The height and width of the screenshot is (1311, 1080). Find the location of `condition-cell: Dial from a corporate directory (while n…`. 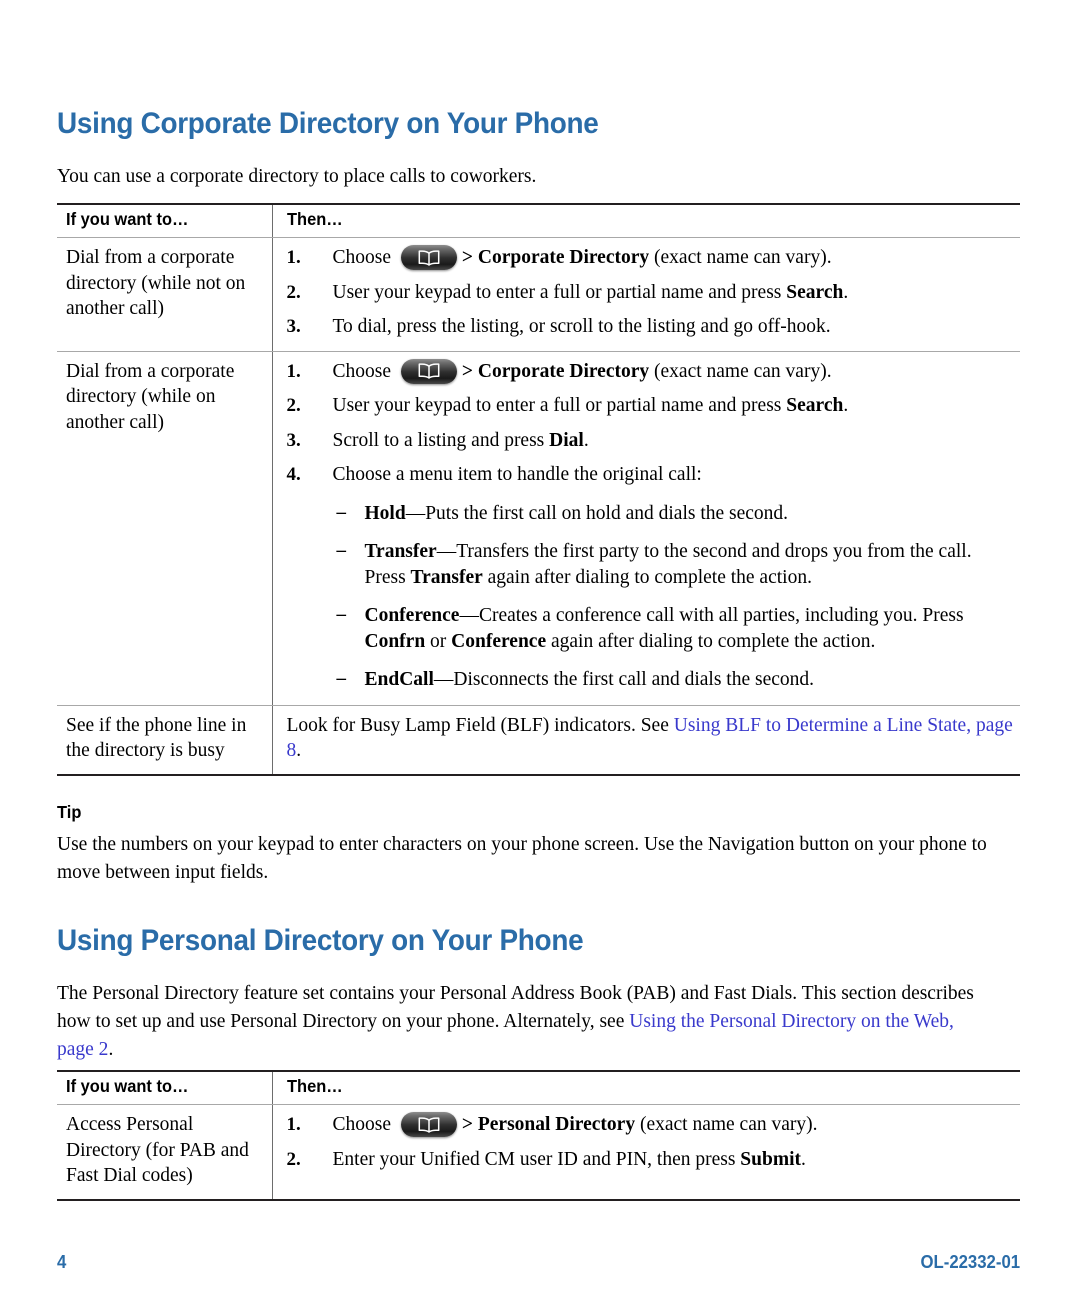

condition-cell: Dial from a corporate directory (while n… is located at coordinates (164, 294).